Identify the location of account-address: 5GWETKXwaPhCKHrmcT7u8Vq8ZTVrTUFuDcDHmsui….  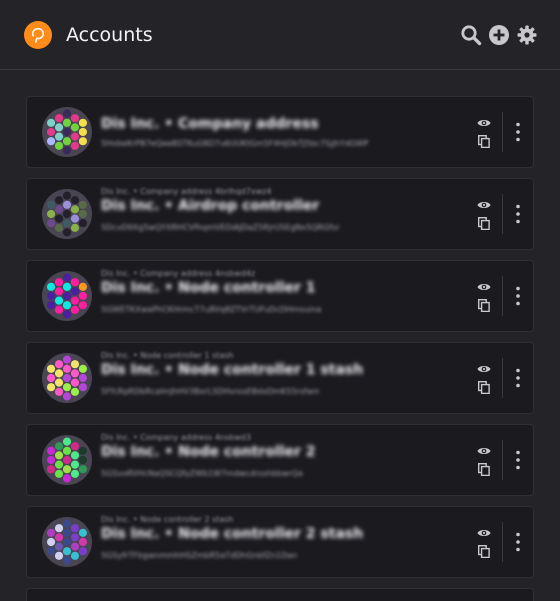
(211, 309).